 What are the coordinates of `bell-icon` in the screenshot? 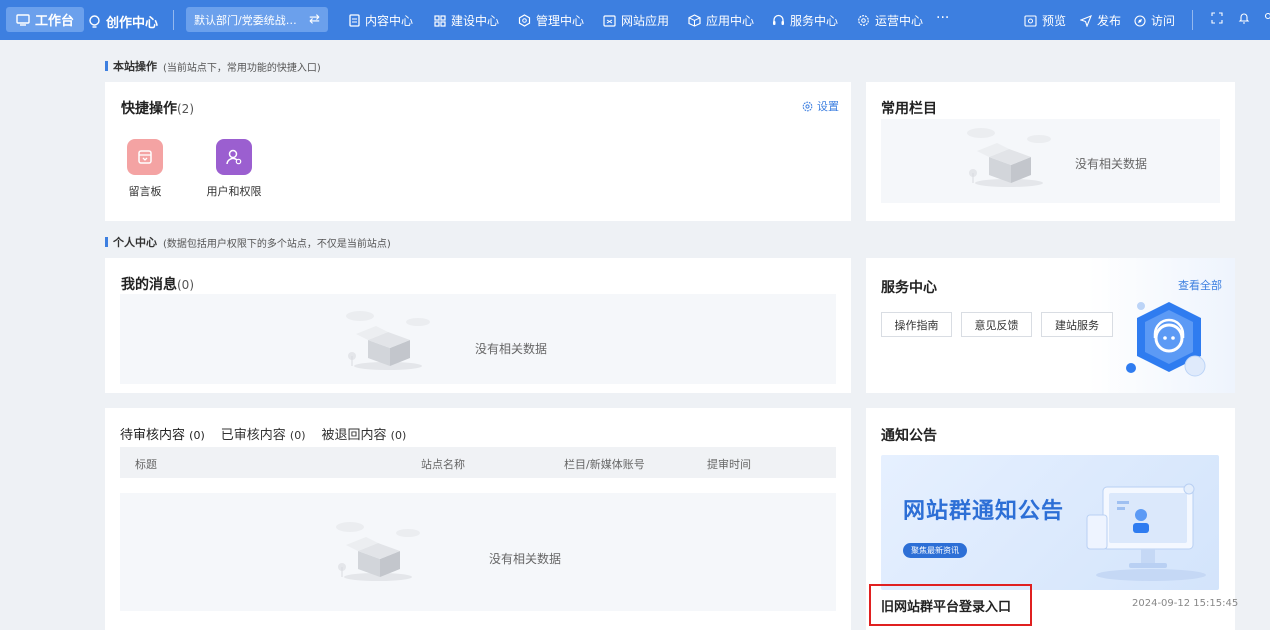 It's located at (1244, 18).